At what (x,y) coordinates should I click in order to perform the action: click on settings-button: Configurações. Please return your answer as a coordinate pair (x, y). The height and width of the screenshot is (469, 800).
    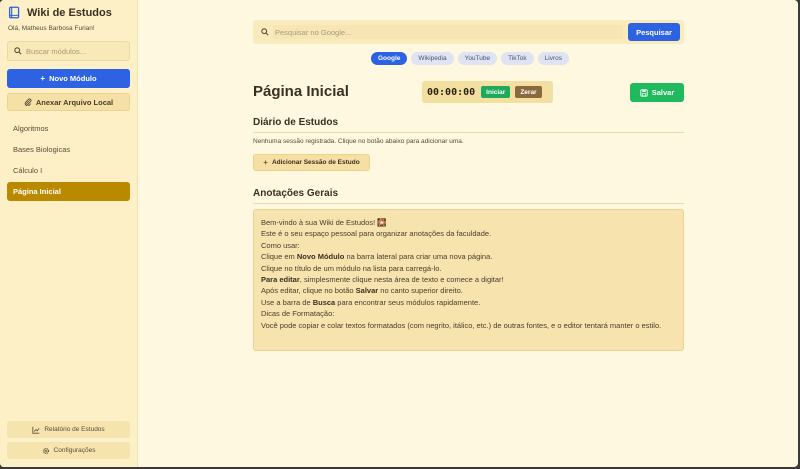
    Looking at the image, I should click on (68, 450).